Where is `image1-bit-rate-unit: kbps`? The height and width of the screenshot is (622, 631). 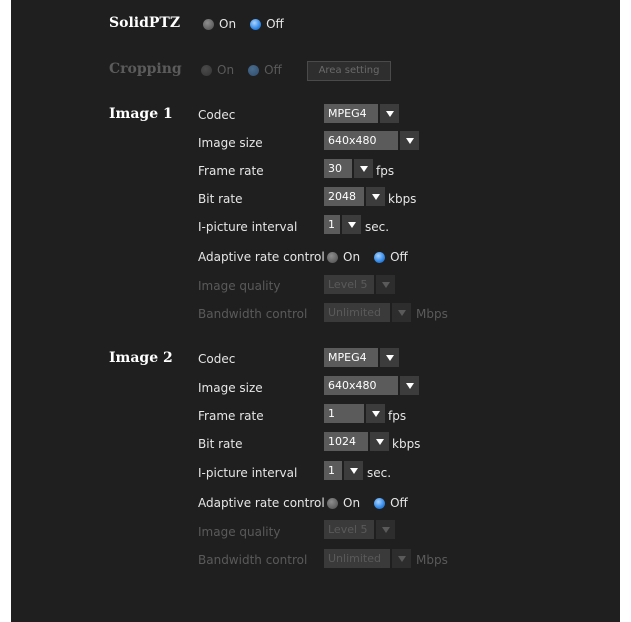 image1-bit-rate-unit: kbps is located at coordinates (402, 199).